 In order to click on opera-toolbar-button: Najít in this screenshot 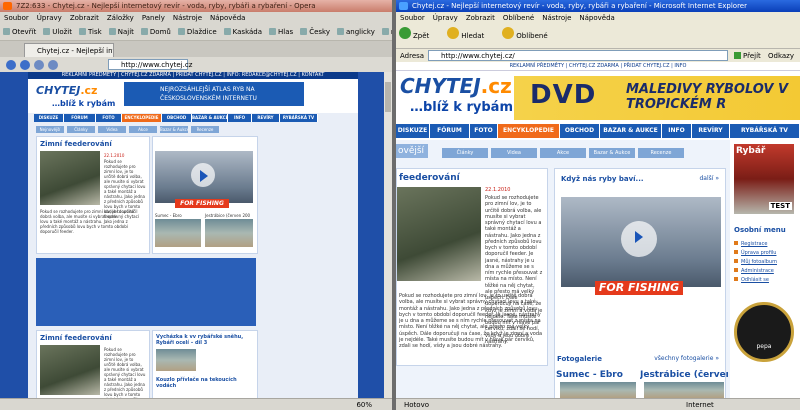, I will do `click(121, 32)`.